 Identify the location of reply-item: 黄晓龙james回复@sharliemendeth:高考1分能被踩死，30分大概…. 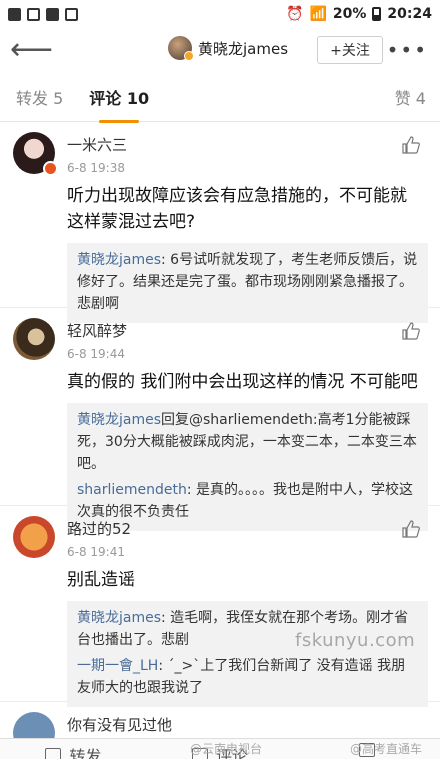
(247, 442).